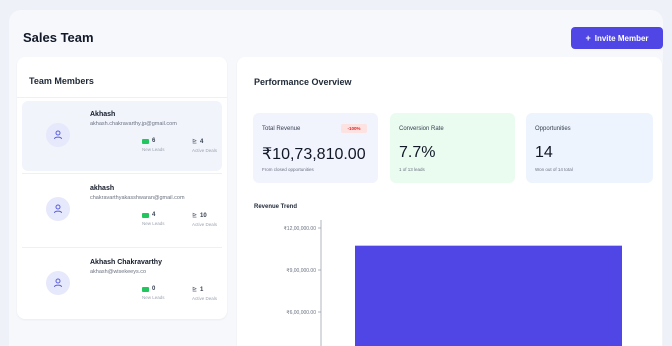  What do you see at coordinates (417, 152) in the screenshot?
I see `kpi-value: 7.7%` at bounding box center [417, 152].